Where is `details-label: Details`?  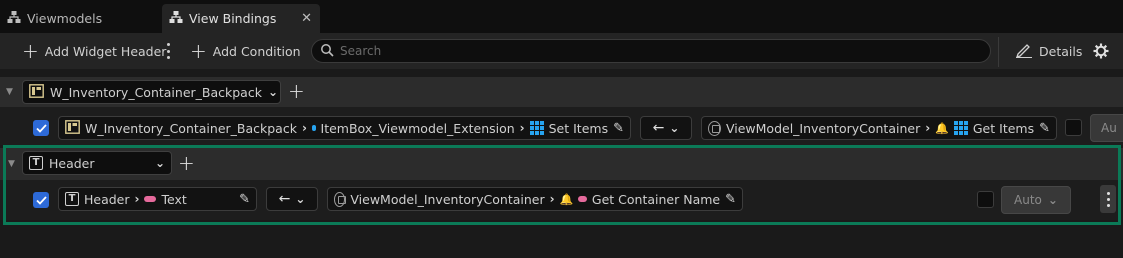 details-label: Details is located at coordinates (1061, 51).